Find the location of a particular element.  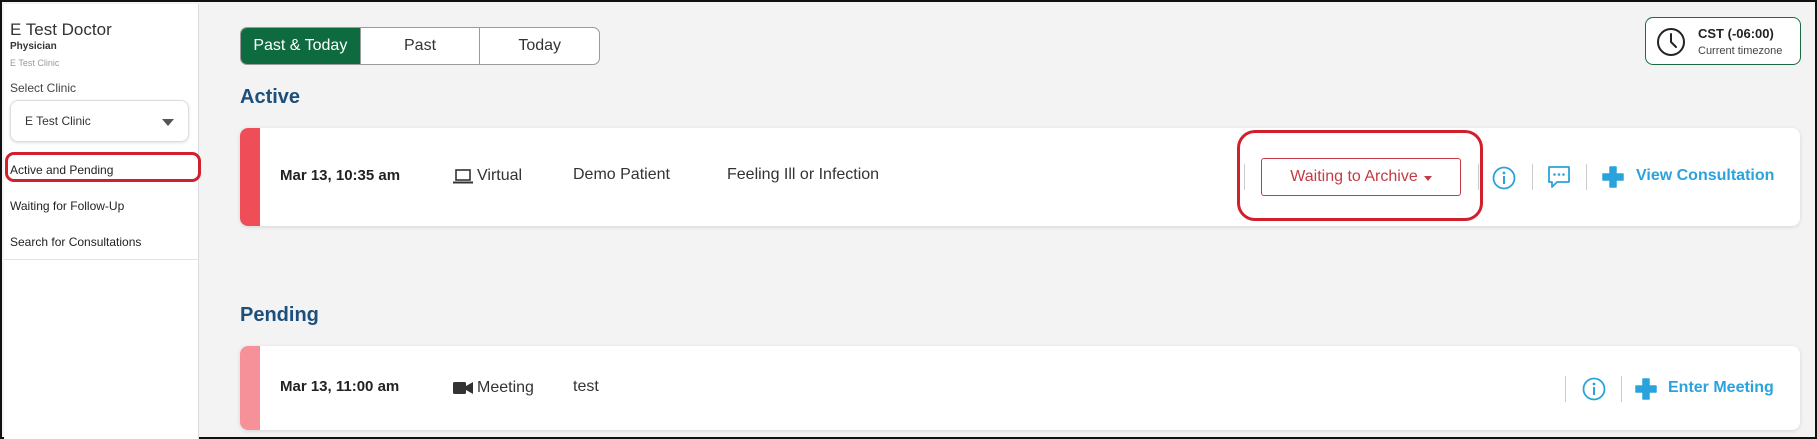

sidebar-item-waiting-for-follow-up: Waiting for Follow-Up is located at coordinates (67, 206).